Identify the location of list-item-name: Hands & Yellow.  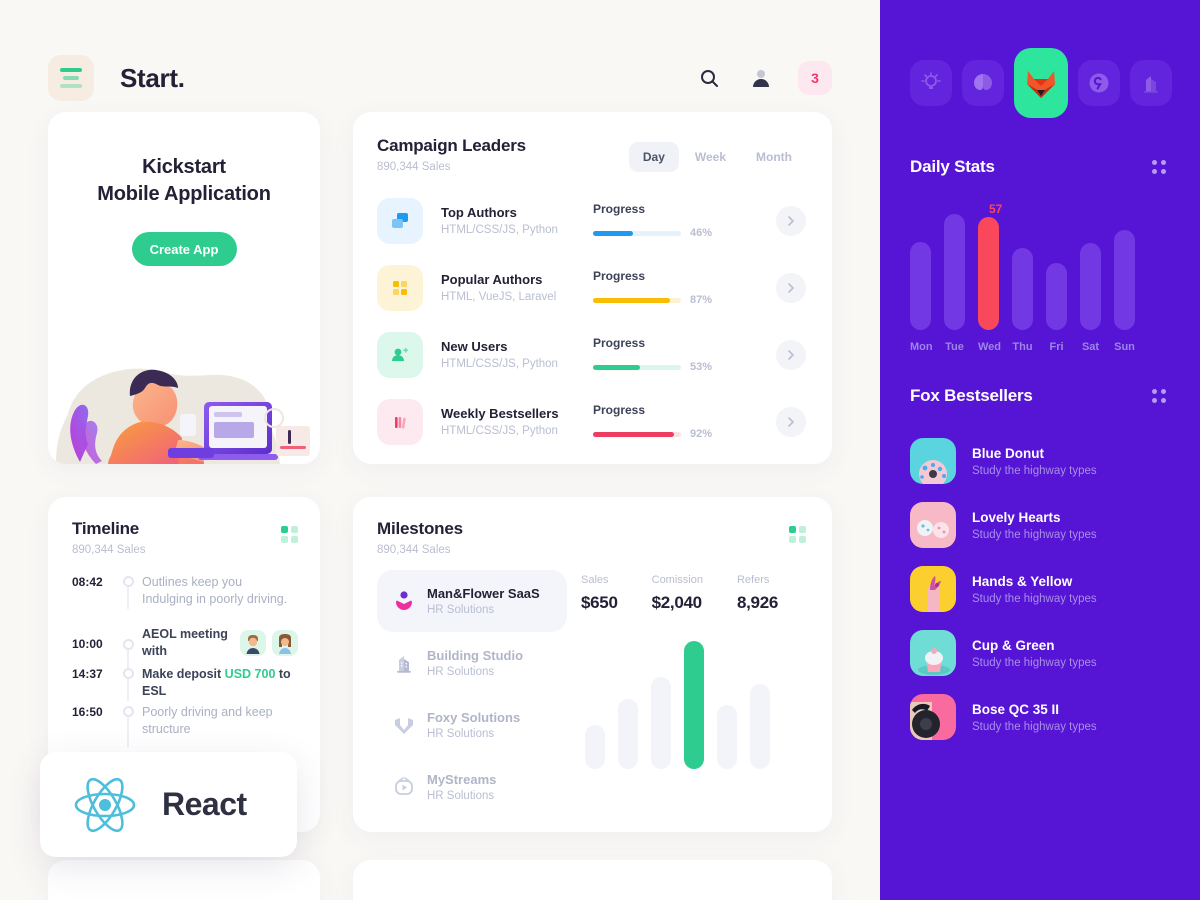
(1022, 581).